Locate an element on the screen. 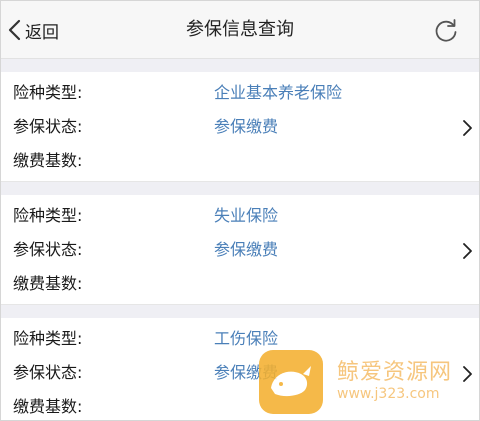 The height and width of the screenshot is (421, 480). back-button: 返回 is located at coordinates (33, 30).